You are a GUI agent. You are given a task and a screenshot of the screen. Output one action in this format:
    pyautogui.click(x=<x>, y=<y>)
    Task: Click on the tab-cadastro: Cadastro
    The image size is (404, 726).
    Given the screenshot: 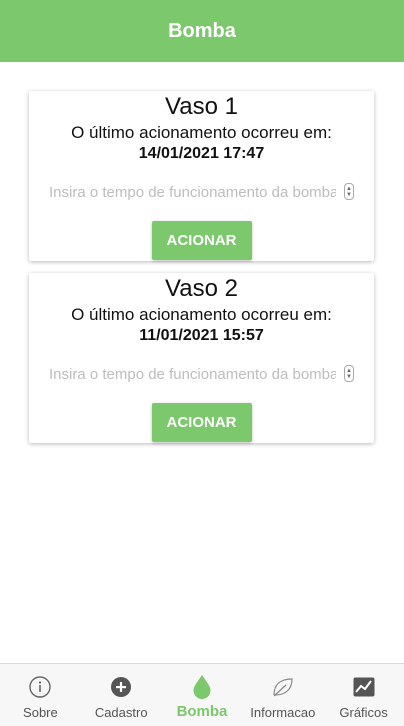 What is the action you would take?
    pyautogui.click(x=121, y=695)
    